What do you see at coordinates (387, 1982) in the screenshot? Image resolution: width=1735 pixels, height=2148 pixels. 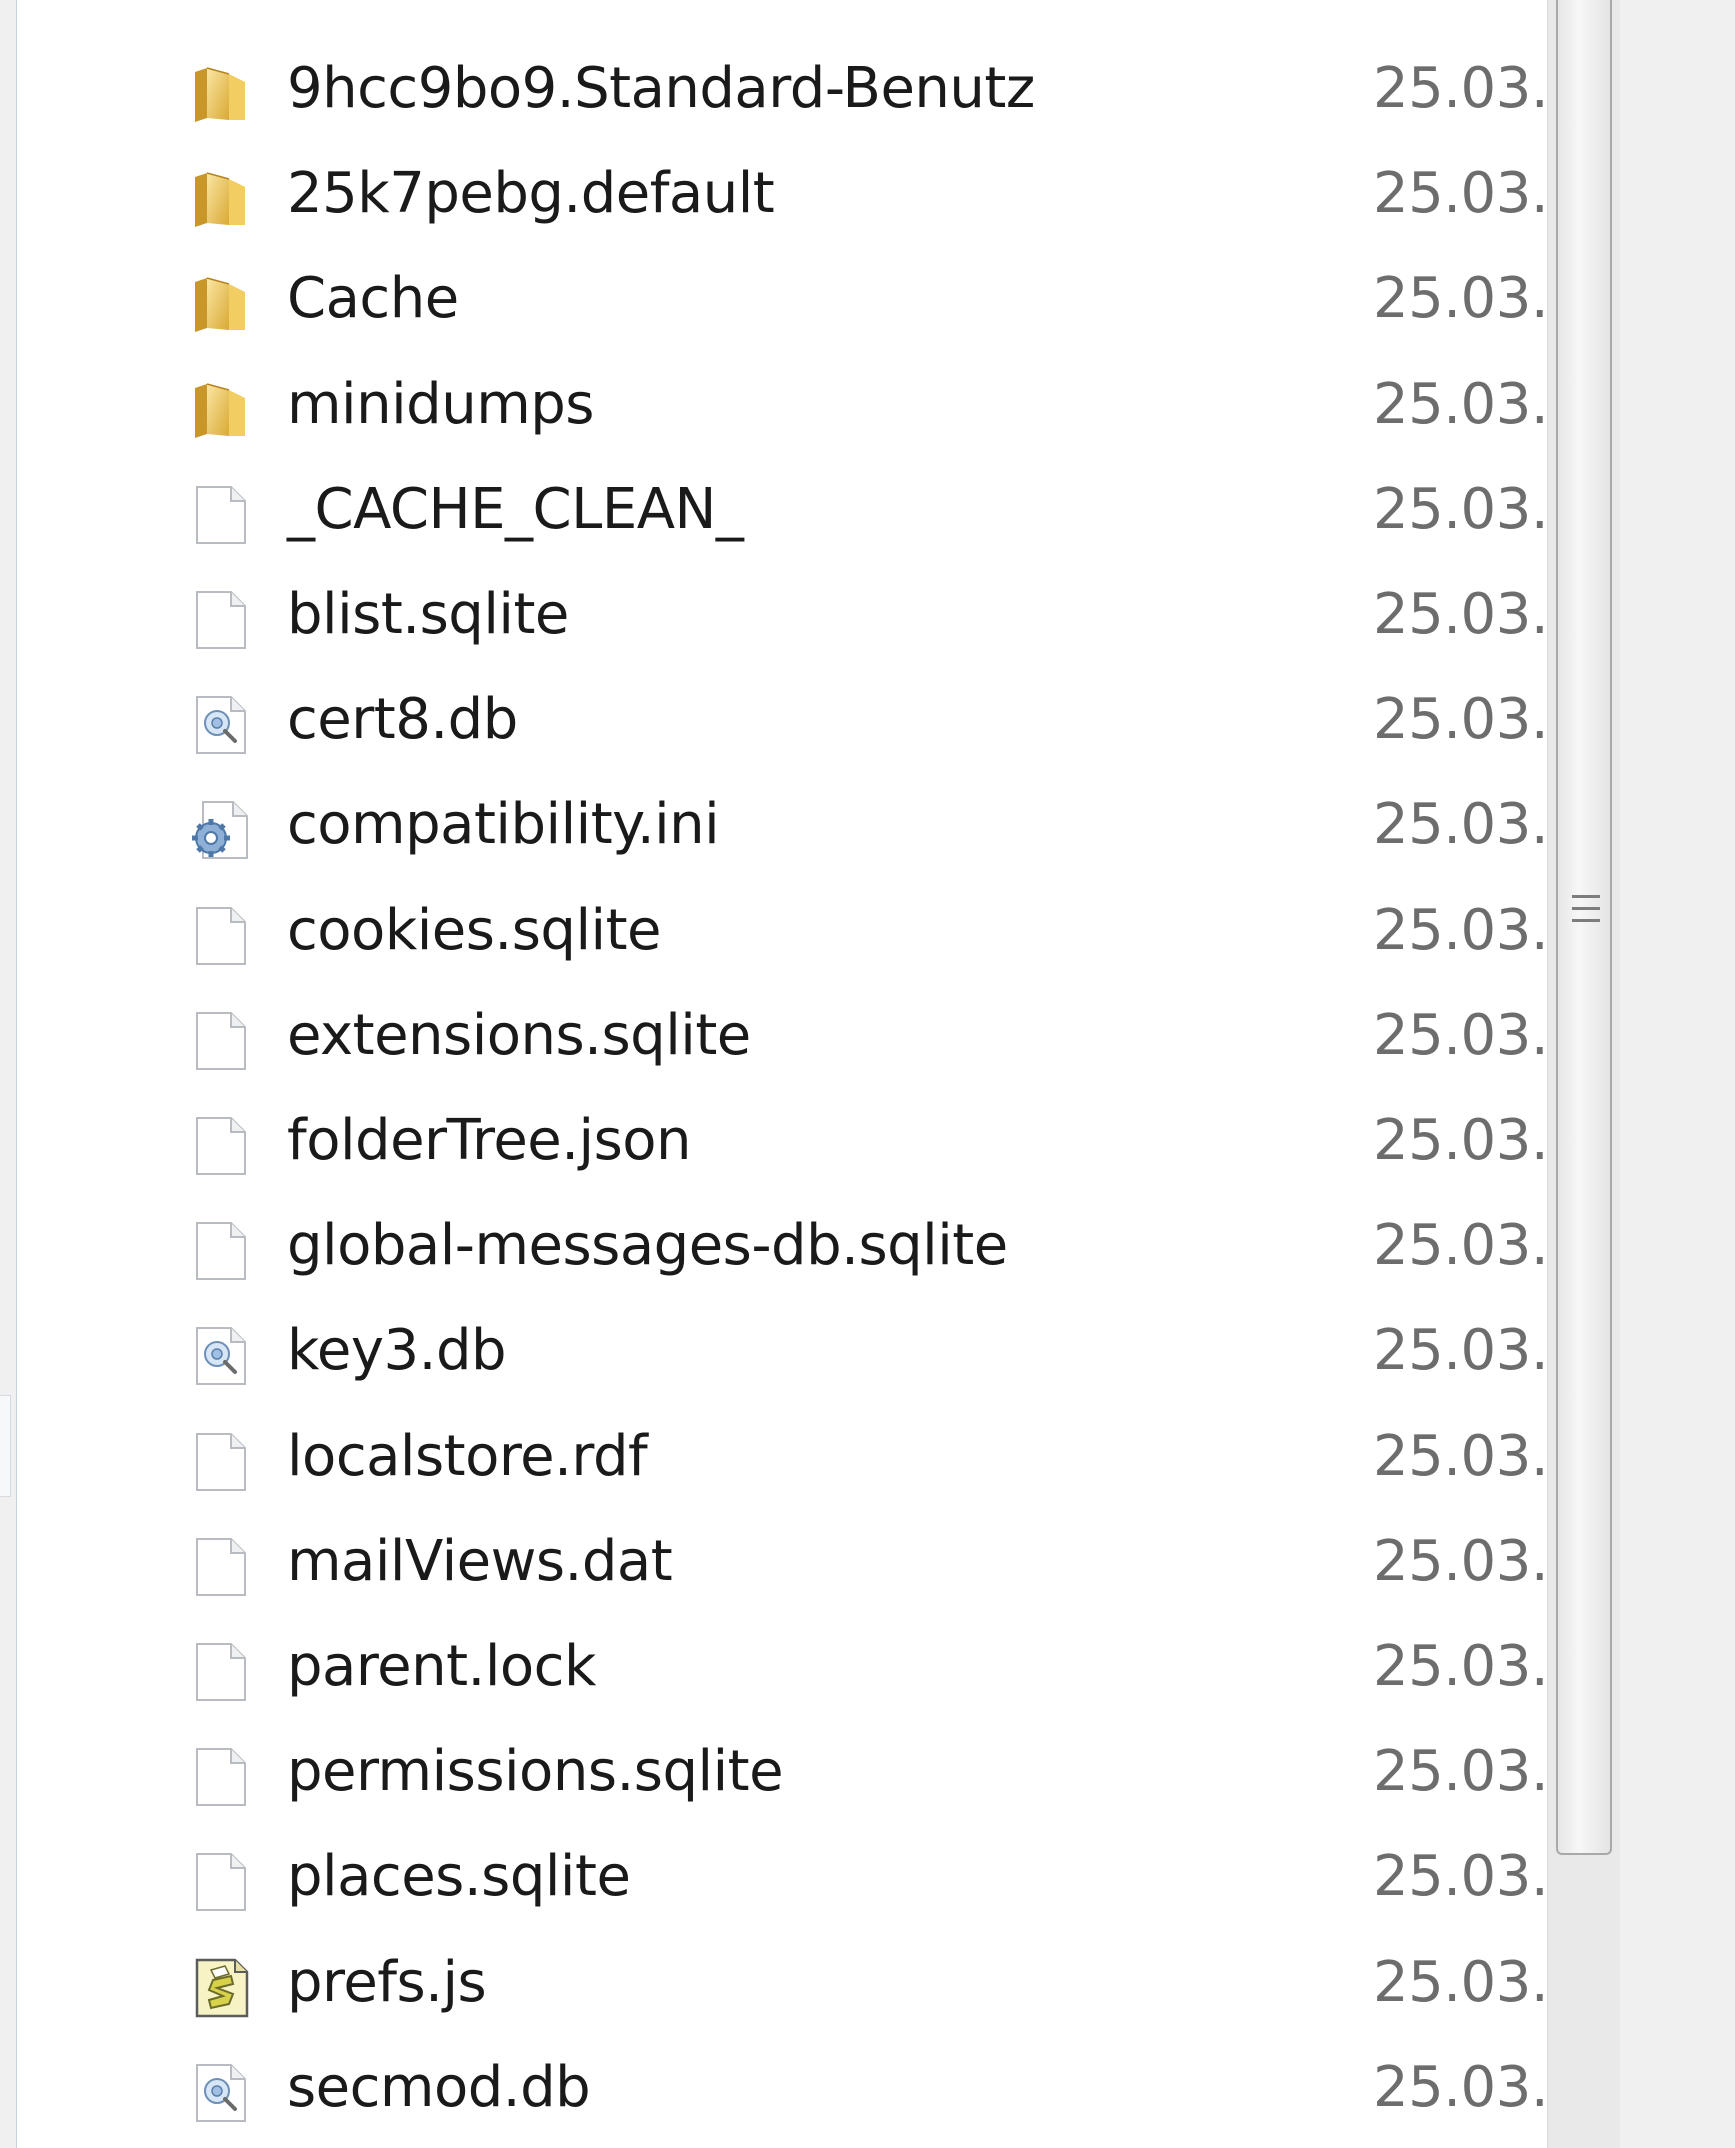 I see `file-name: prefs.js` at bounding box center [387, 1982].